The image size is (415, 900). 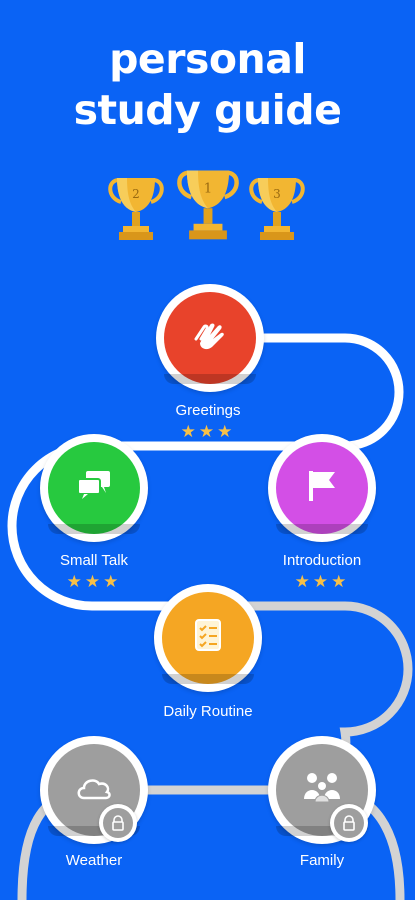 I want to click on family-icon, so click(x=322, y=787).